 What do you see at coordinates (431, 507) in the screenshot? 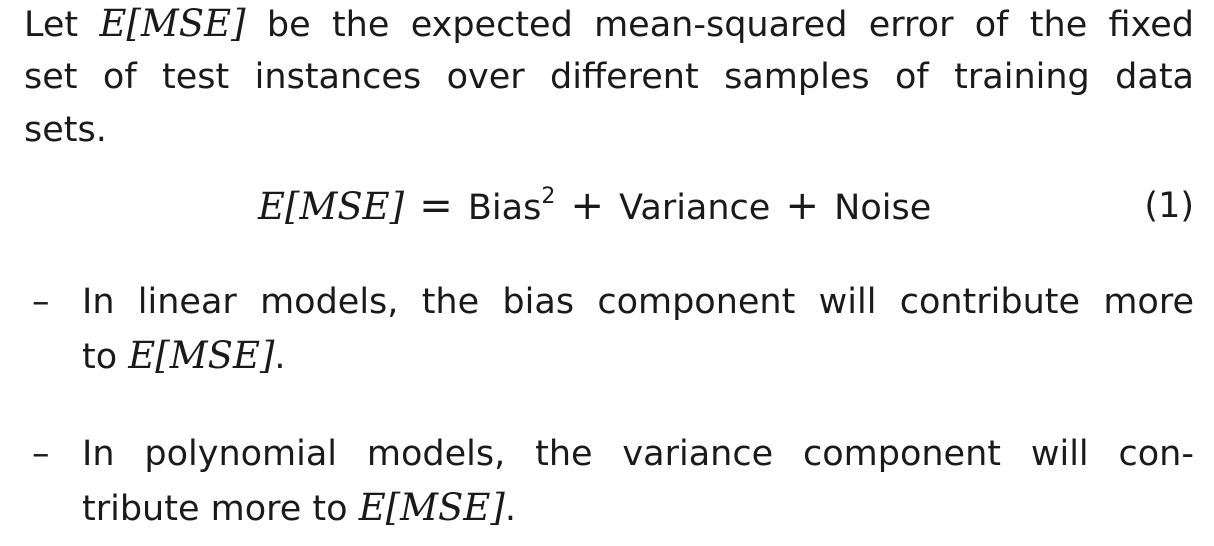
I see `bullet-2-math-expected-mse: E[MSE]` at bounding box center [431, 507].